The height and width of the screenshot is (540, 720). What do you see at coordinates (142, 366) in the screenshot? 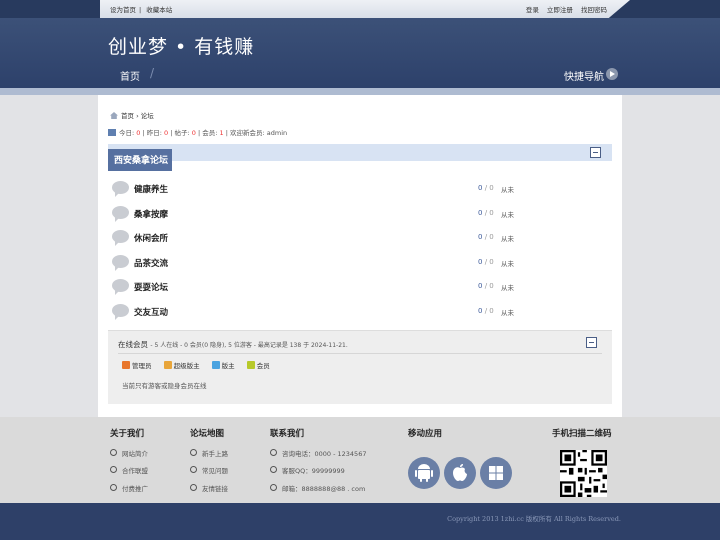
I see `legend-label: 管理员` at bounding box center [142, 366].